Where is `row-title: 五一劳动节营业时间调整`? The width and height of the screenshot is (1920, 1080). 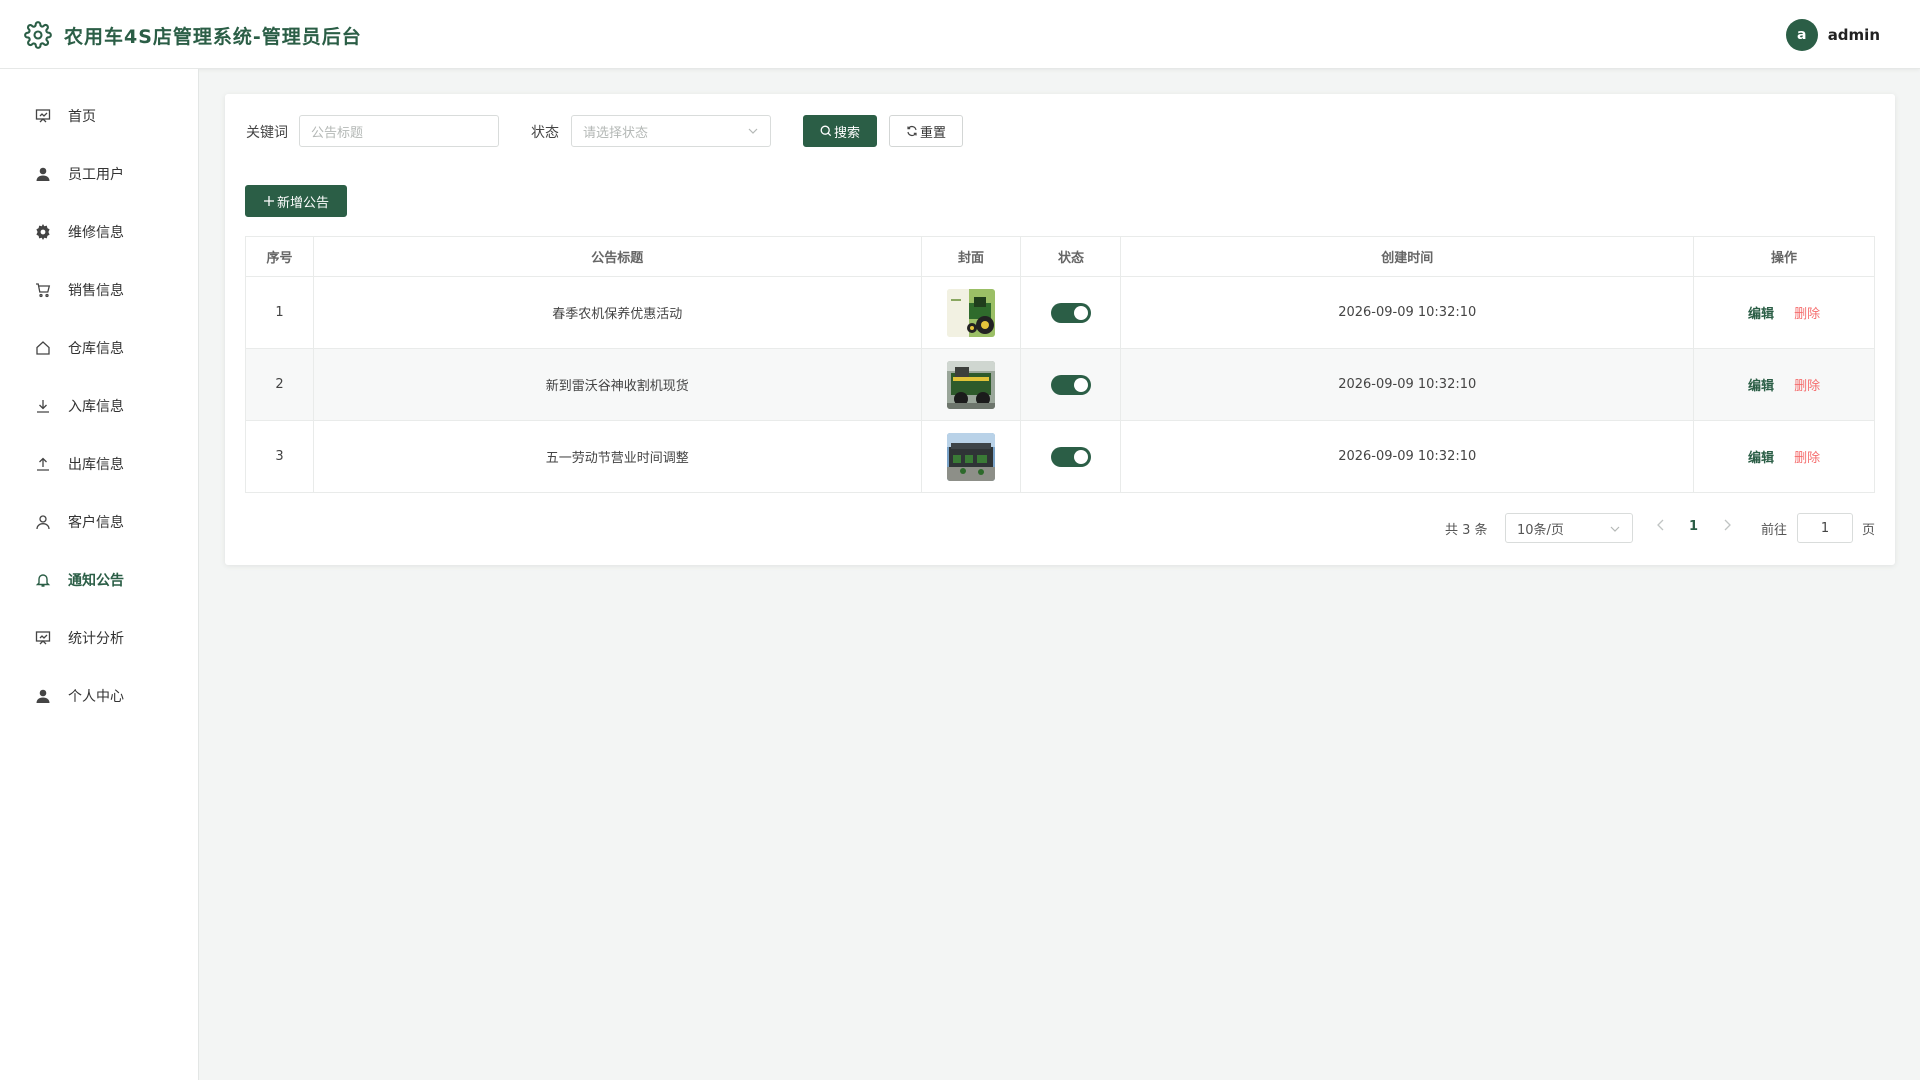 row-title: 五一劳动节营业时间调整 is located at coordinates (617, 456).